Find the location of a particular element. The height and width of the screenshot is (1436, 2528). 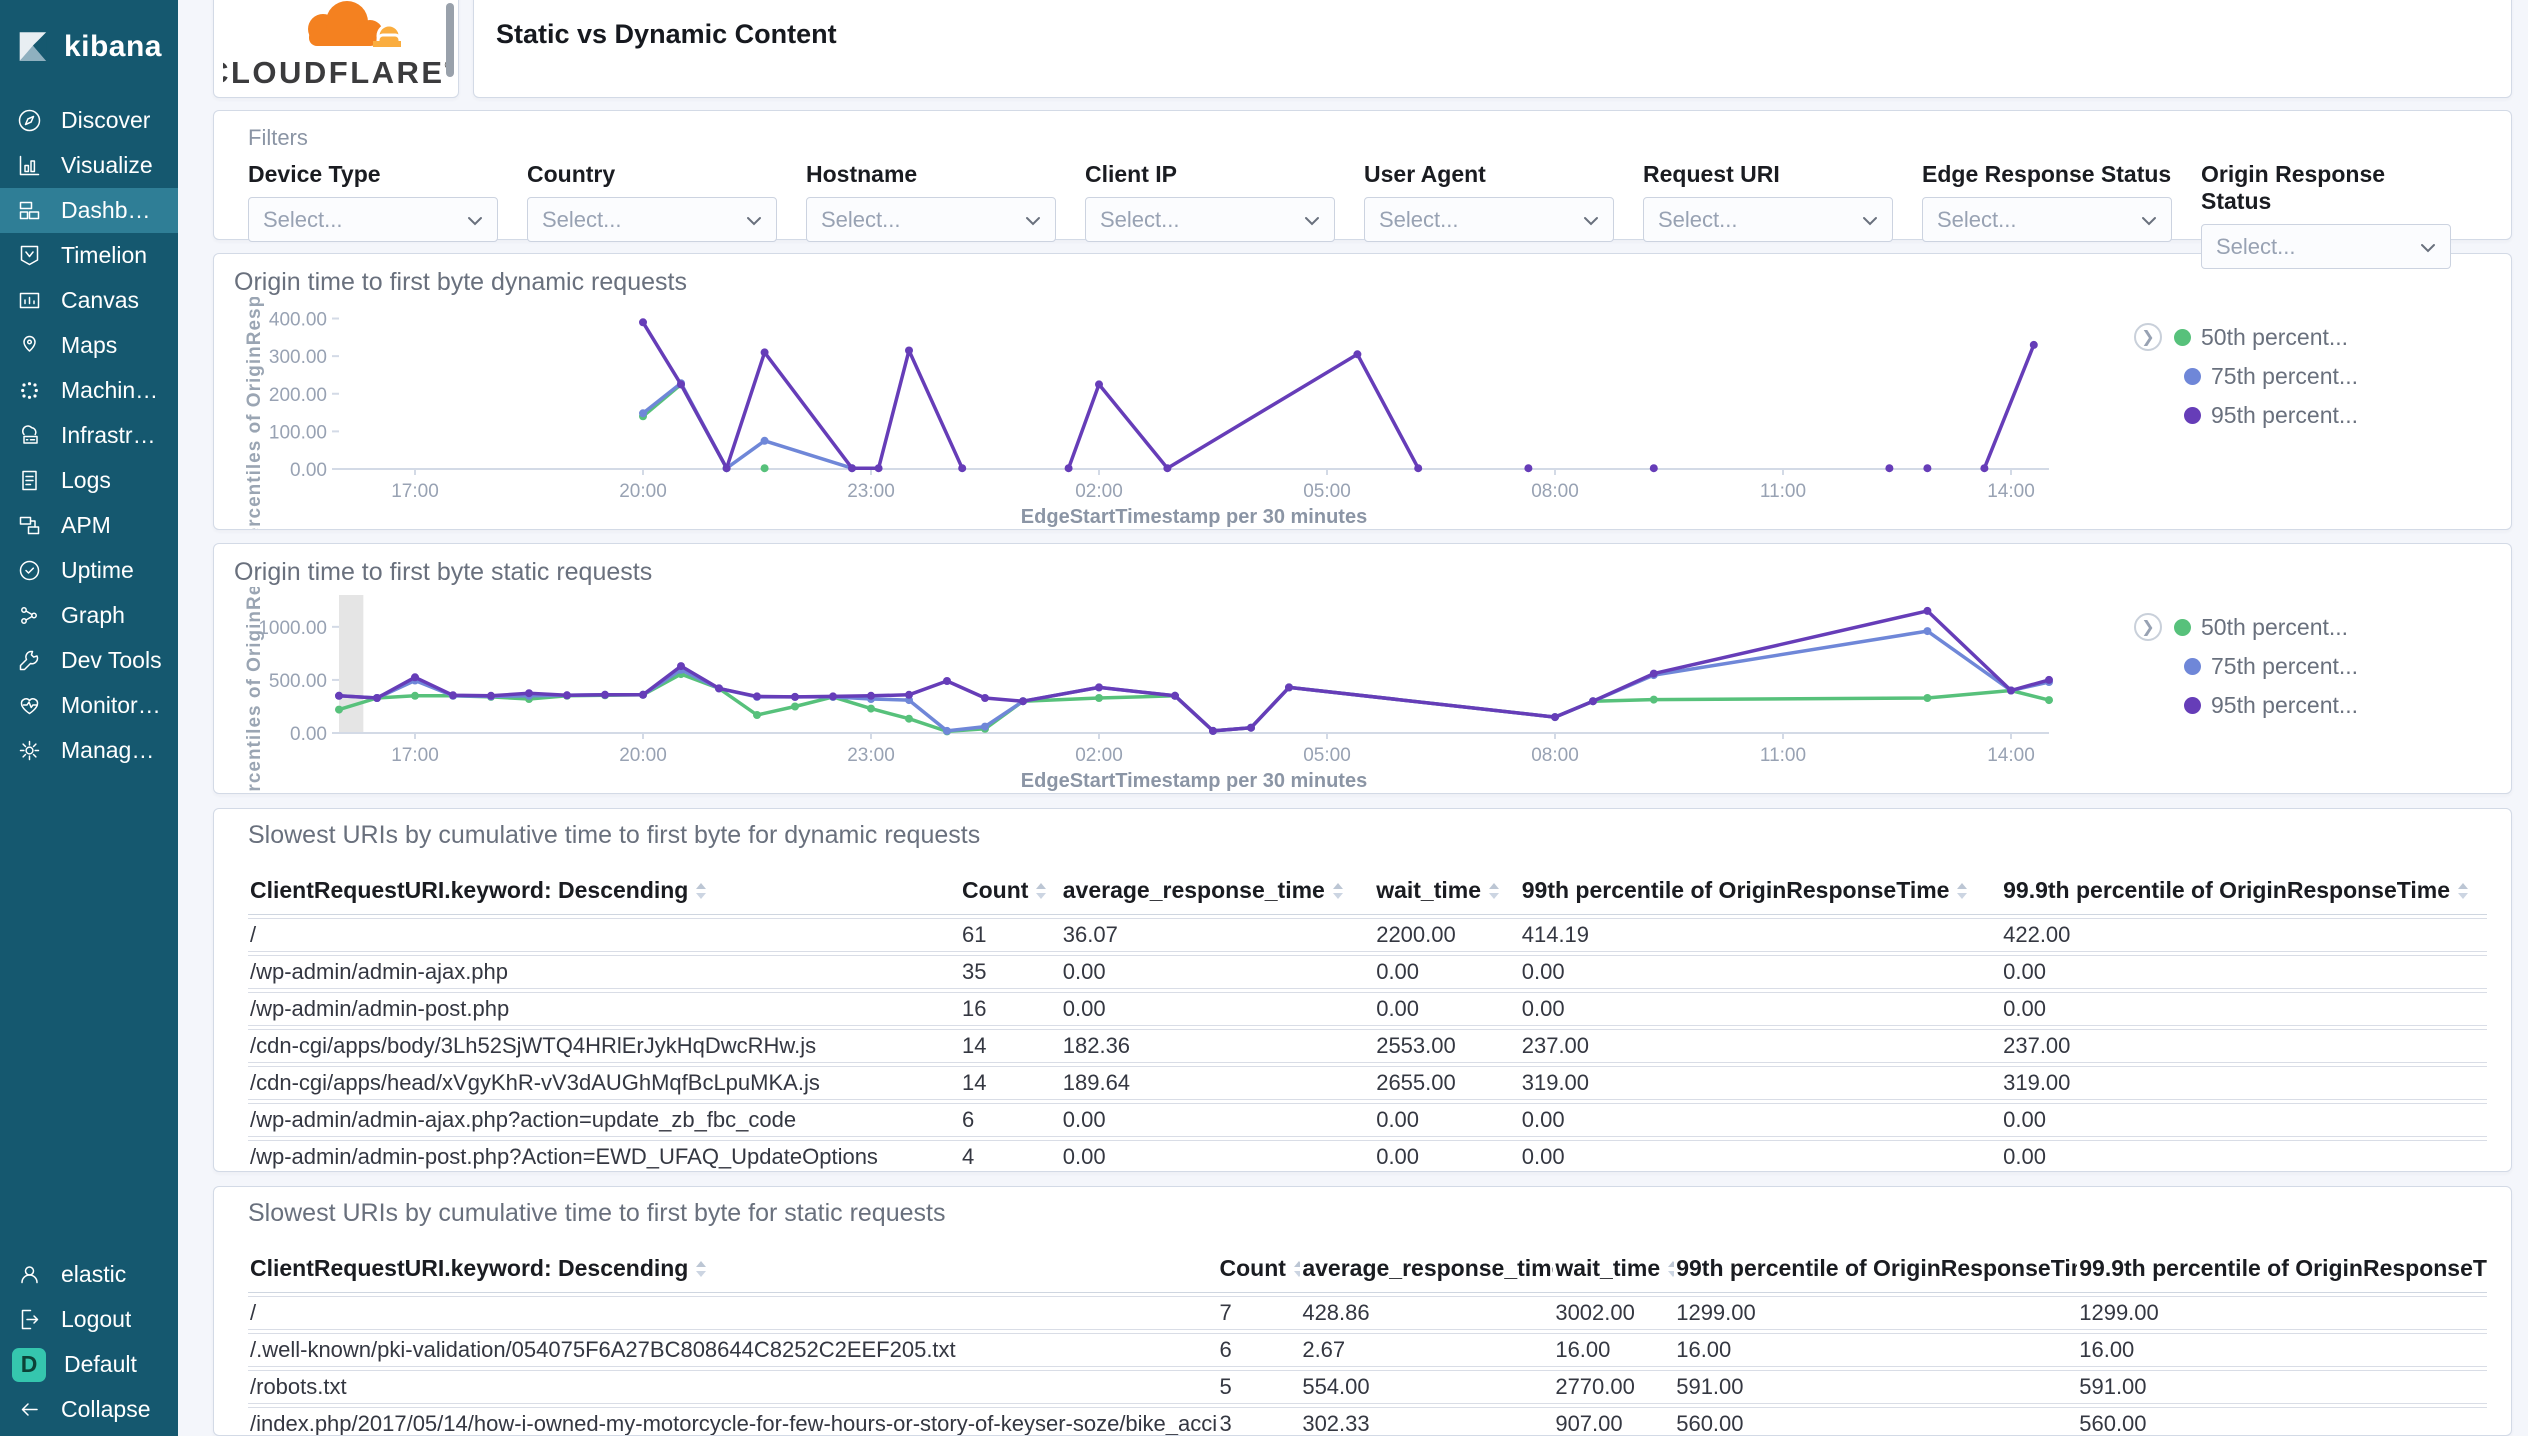

graph-icon is located at coordinates (29, 615).